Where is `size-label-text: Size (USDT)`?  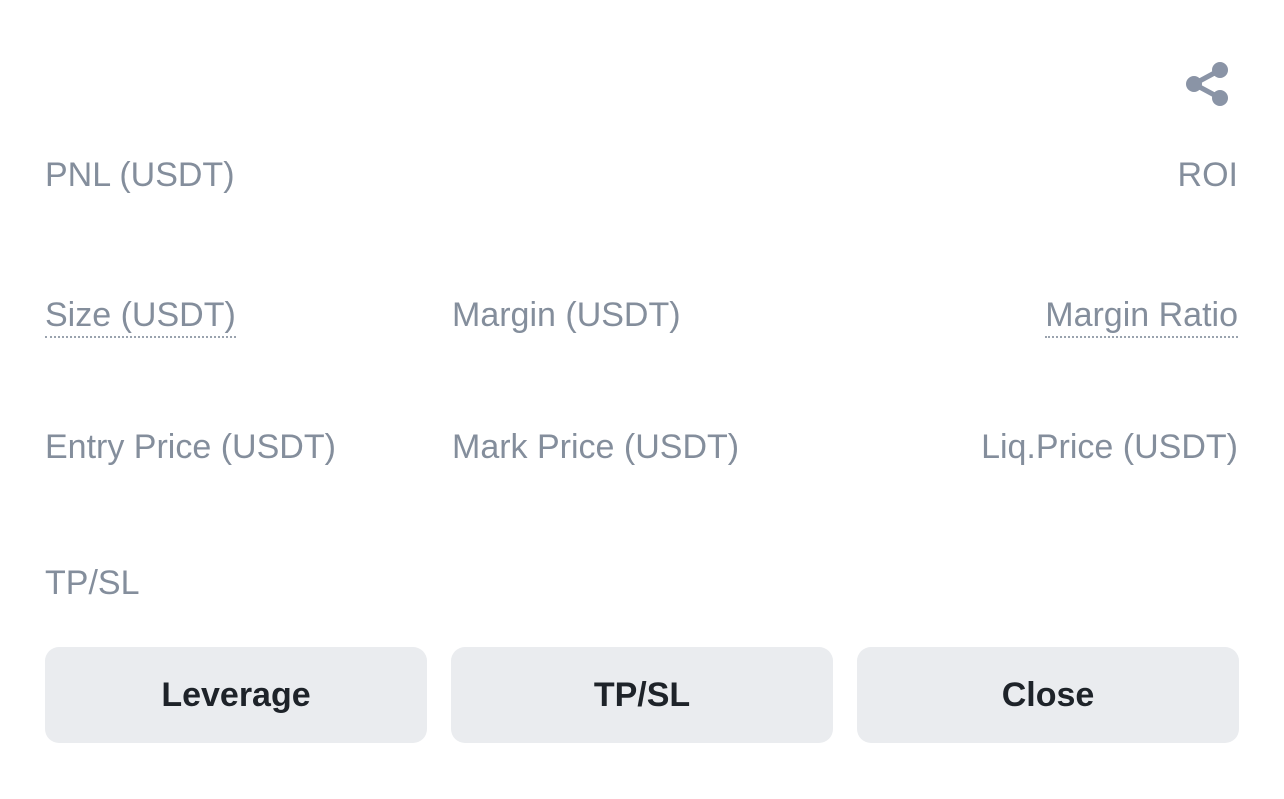
size-label-text: Size (USDT) is located at coordinates (140, 317).